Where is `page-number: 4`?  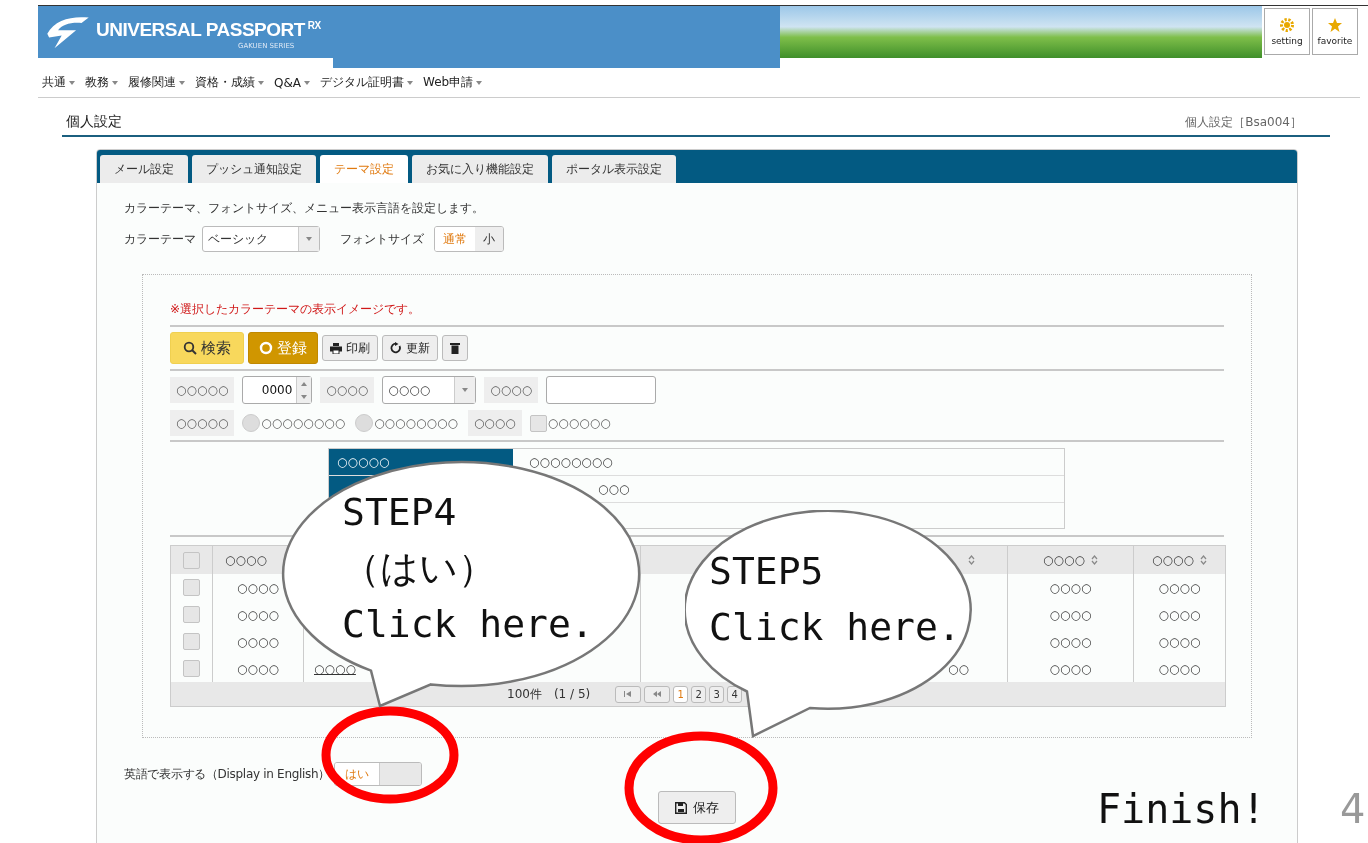 page-number: 4 is located at coordinates (1353, 809).